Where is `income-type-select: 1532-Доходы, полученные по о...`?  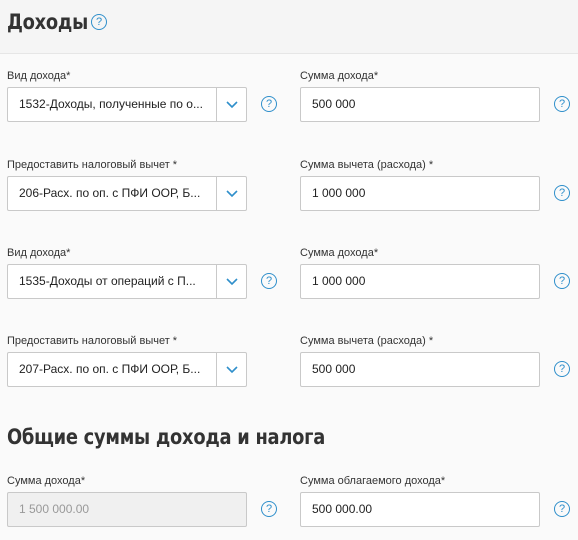
income-type-select: 1532-Доходы, полученные по о... is located at coordinates (127, 104).